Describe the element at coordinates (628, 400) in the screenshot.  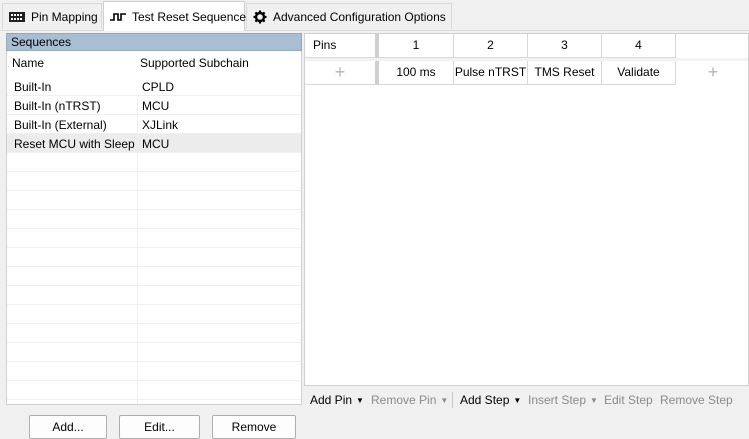
I see `edit-step-button: Edit Step` at that location.